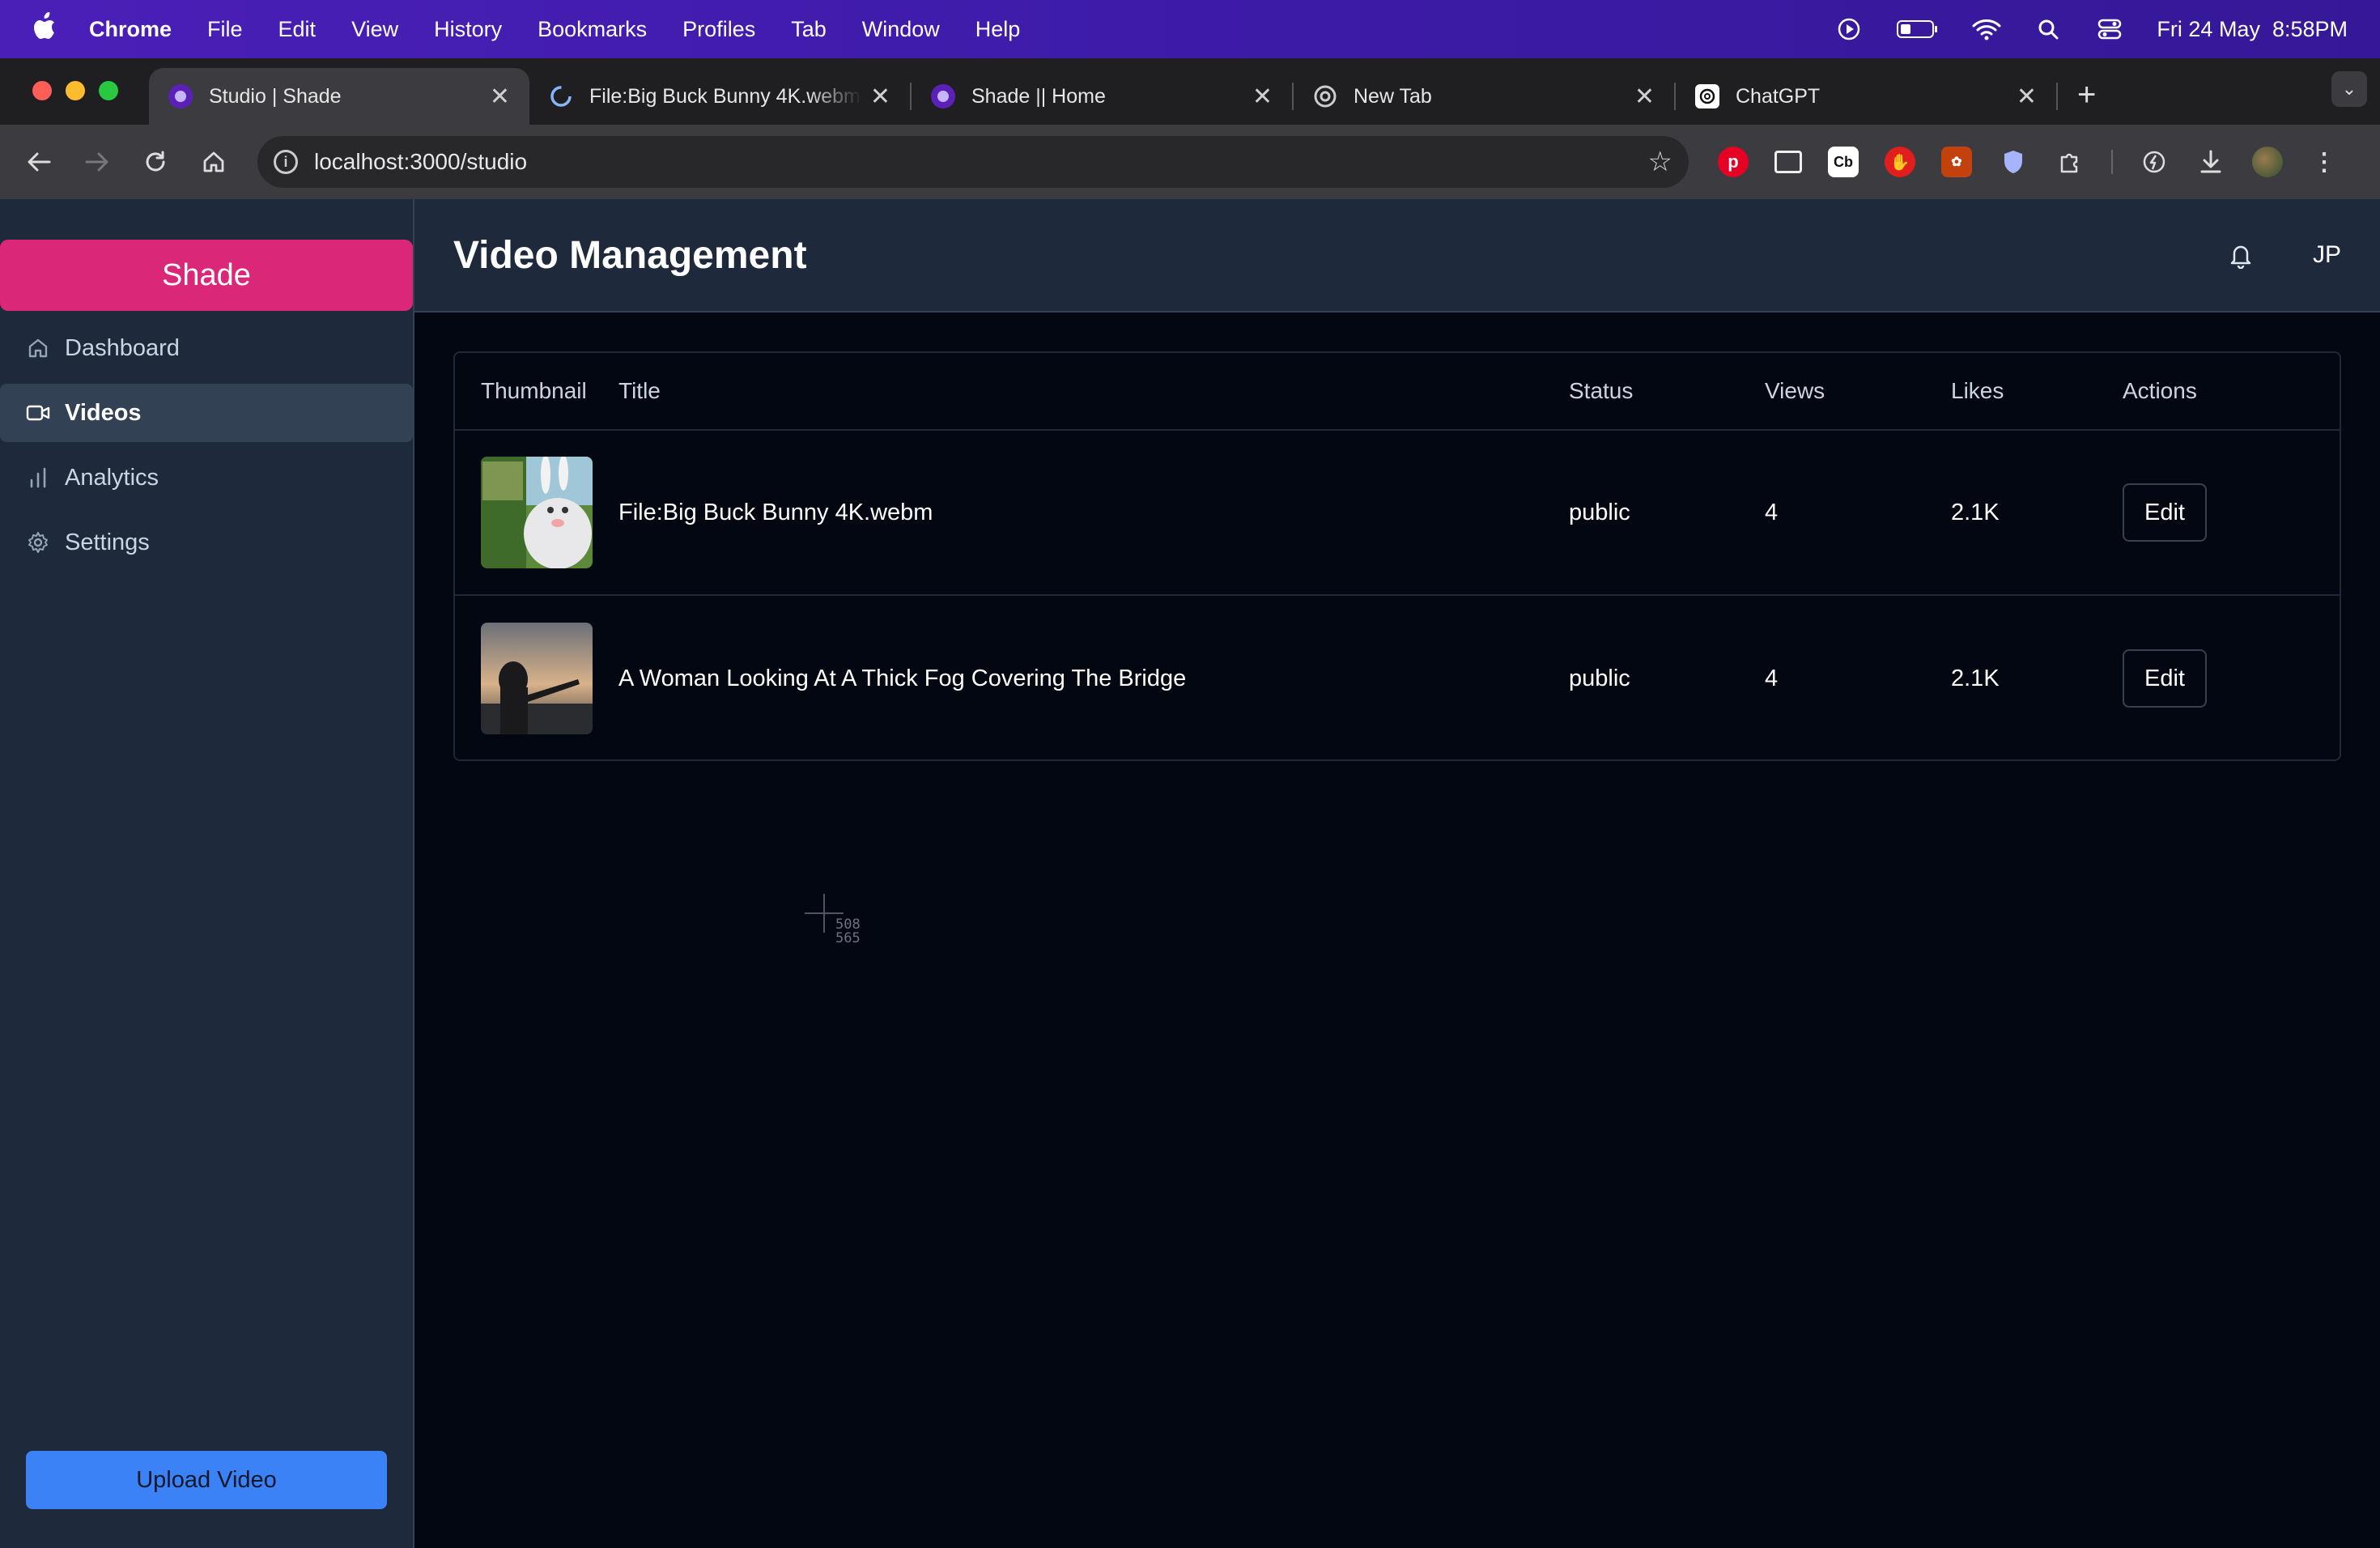 The image size is (2380, 1548). Describe the element at coordinates (998, 29) in the screenshot. I see `menu-help: Help` at that location.